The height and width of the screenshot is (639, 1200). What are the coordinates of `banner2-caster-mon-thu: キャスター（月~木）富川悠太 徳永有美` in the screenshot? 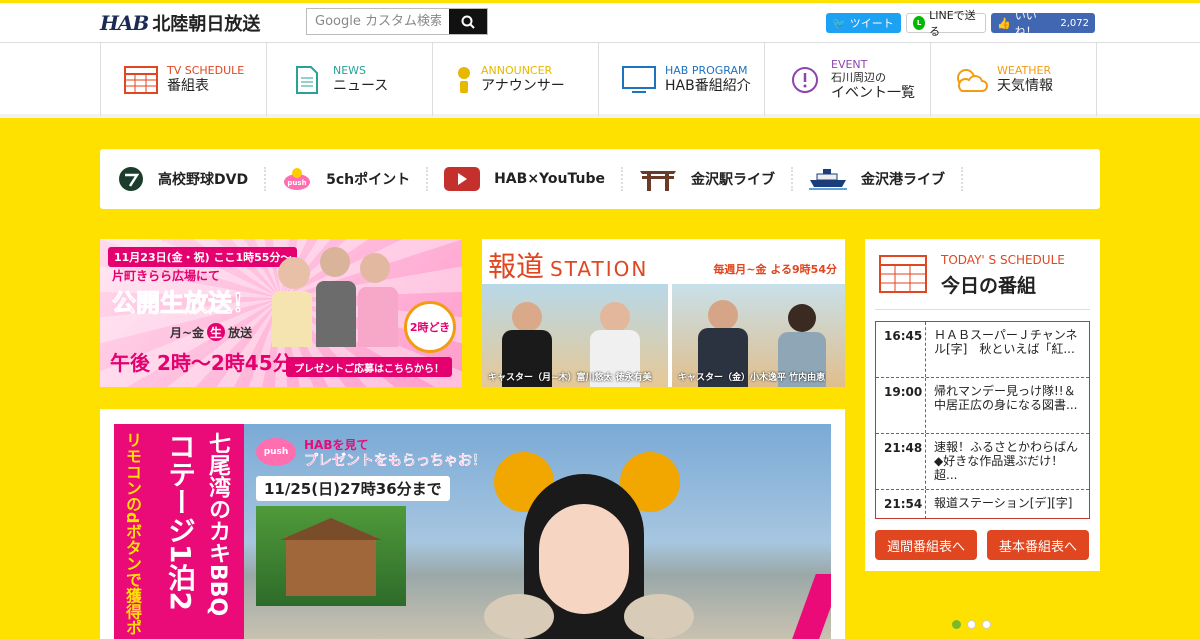 It's located at (570, 378).